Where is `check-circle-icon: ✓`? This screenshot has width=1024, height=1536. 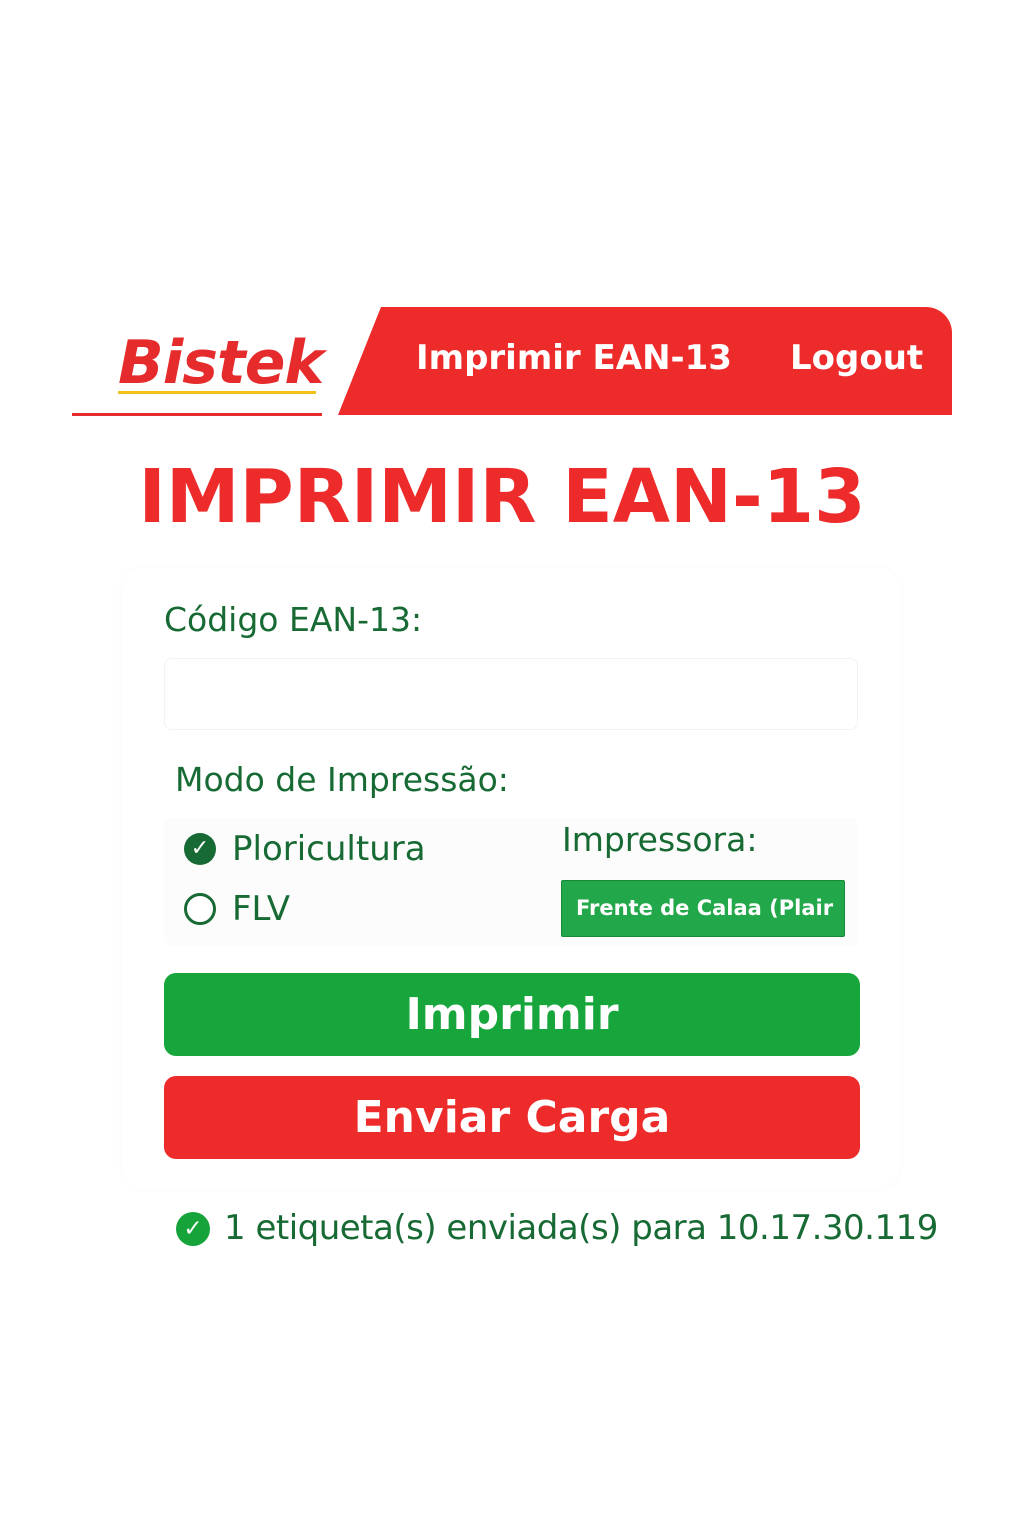
check-circle-icon: ✓ is located at coordinates (193, 1229).